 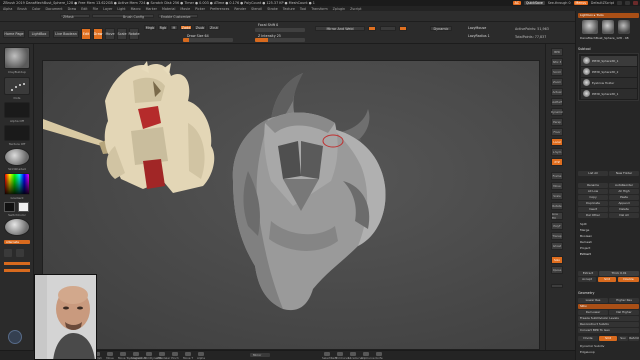 What do you see at coordinates (17, 110) in the screenshot?
I see `alpha-thumbnail` at bounding box center [17, 110].